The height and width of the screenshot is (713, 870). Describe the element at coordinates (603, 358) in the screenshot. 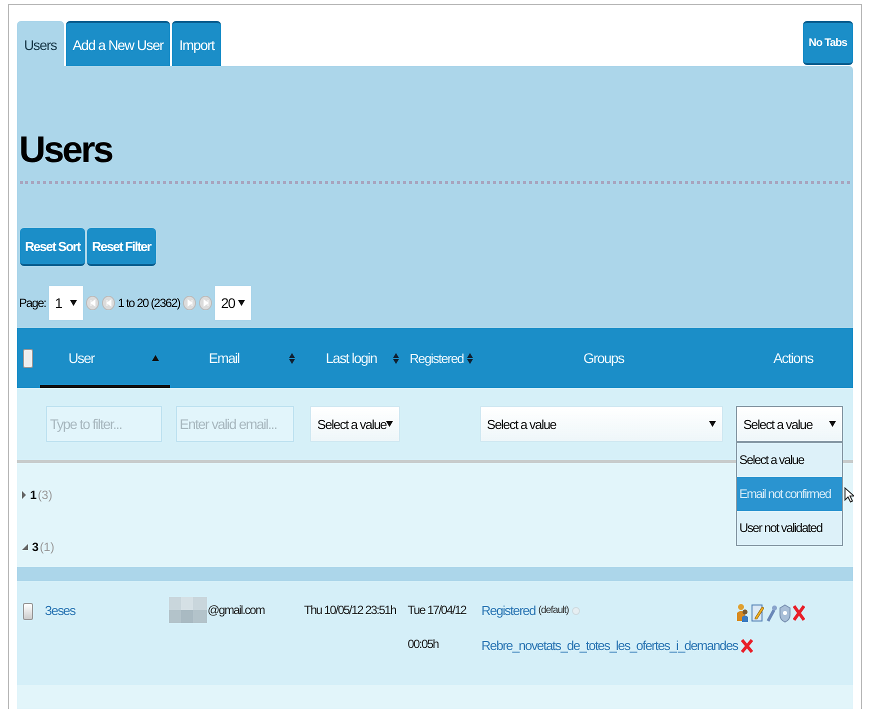

I see `column-header: Groups` at that location.